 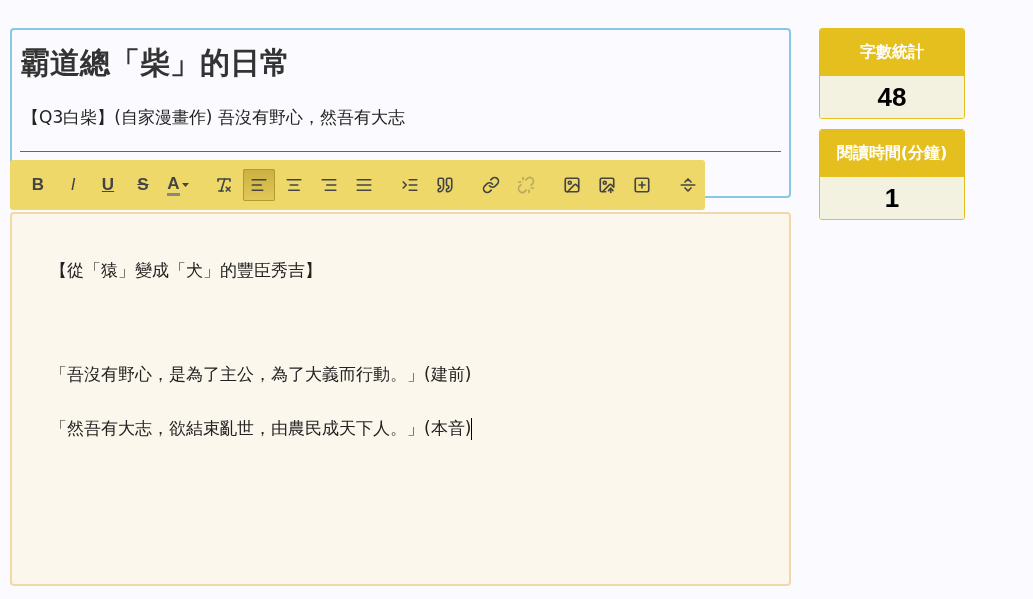 I want to click on image-icon, so click(x=572, y=185).